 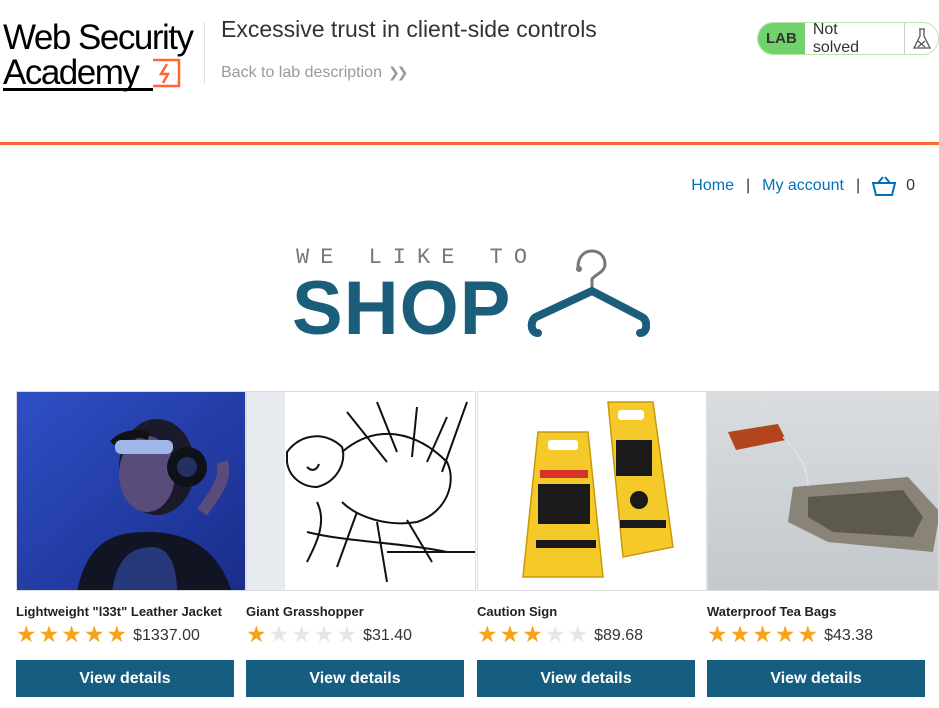 I want to click on lab-badge: LAB, so click(x=781, y=38).